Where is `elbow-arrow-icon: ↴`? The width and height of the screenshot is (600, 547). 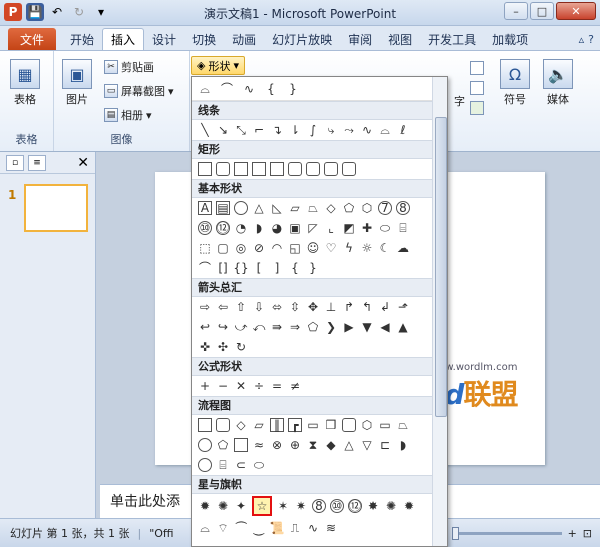 elbow-arrow-icon: ↴ is located at coordinates (277, 130).